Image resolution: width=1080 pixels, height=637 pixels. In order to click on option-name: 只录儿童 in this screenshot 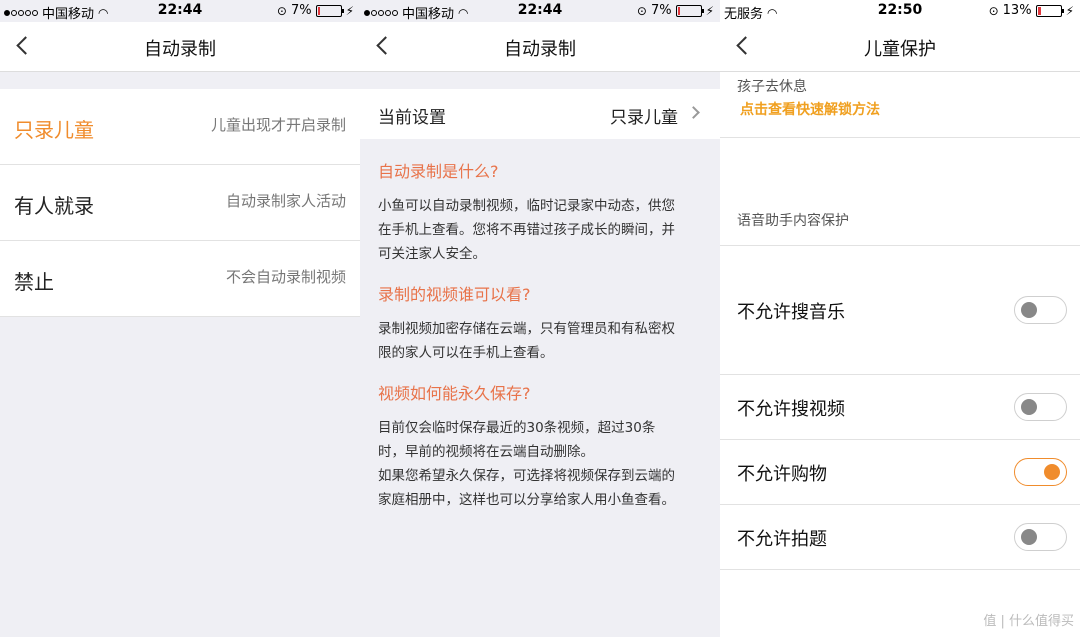, I will do `click(54, 130)`.